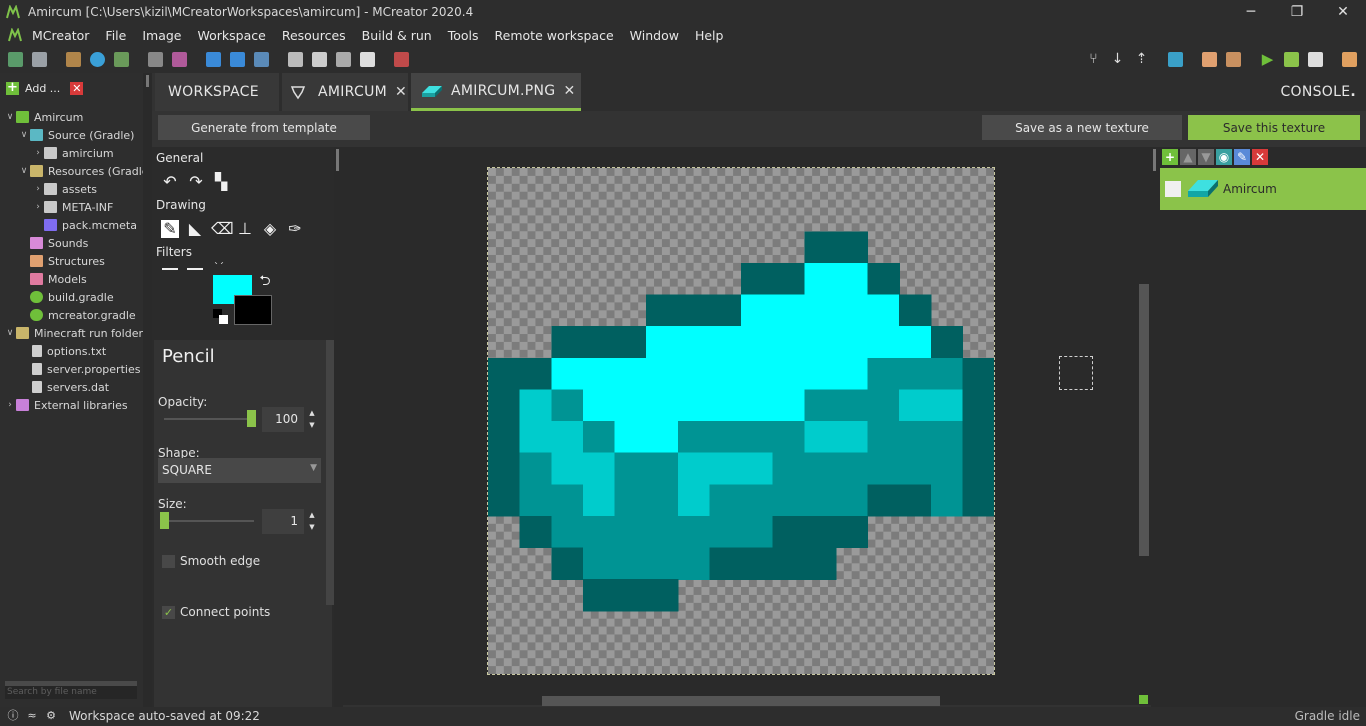  I want to click on model-icon, so click(295, 59).